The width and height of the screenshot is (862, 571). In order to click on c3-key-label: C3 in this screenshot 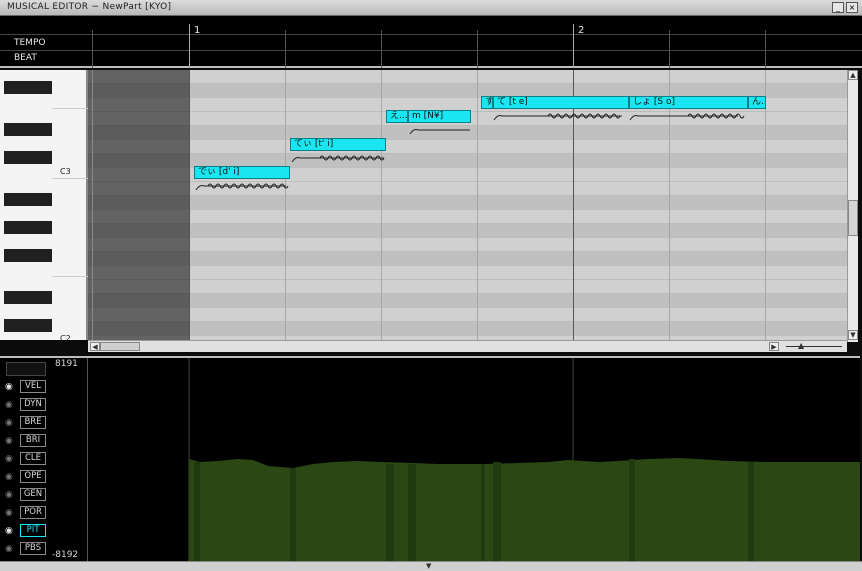, I will do `click(65, 171)`.